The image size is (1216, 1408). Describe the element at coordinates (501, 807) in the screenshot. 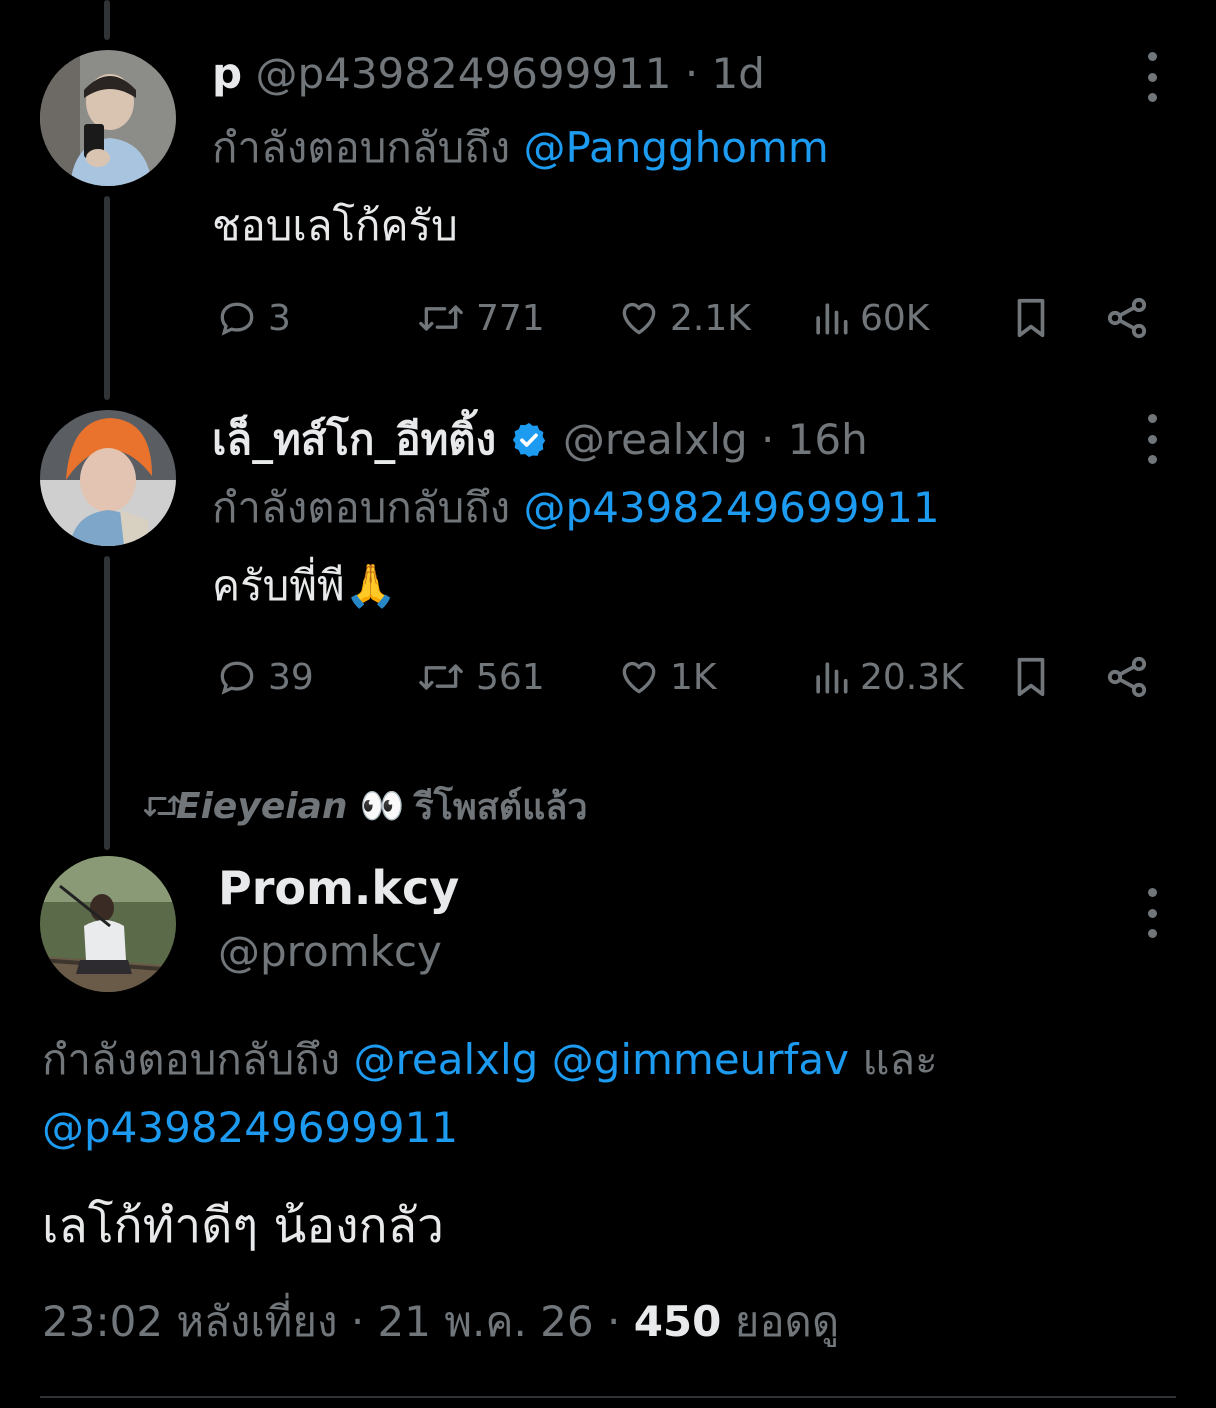

I see `repost-label: รีโพสต์แล้ว` at that location.